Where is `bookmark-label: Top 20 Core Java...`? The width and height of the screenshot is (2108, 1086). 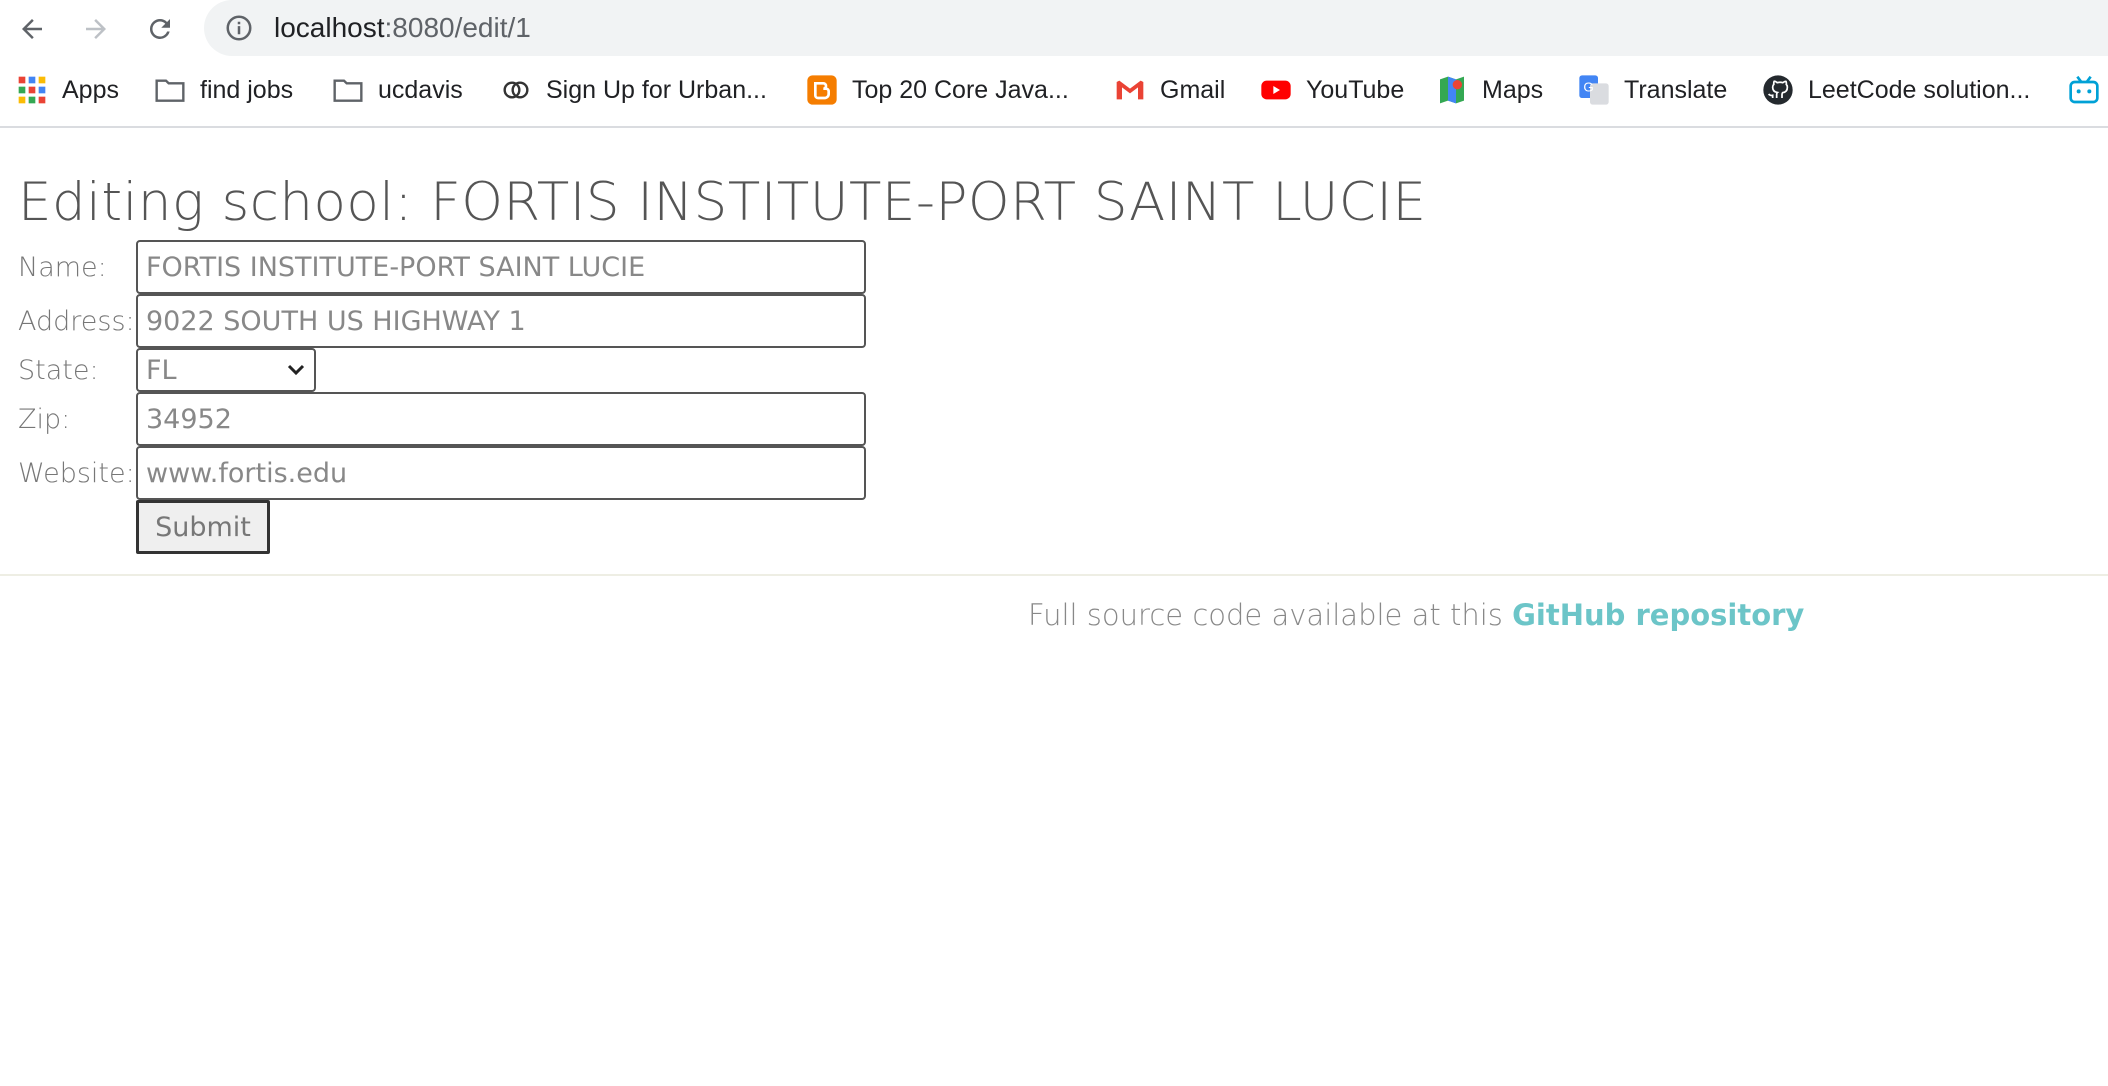 bookmark-label: Top 20 Core Java... is located at coordinates (960, 89).